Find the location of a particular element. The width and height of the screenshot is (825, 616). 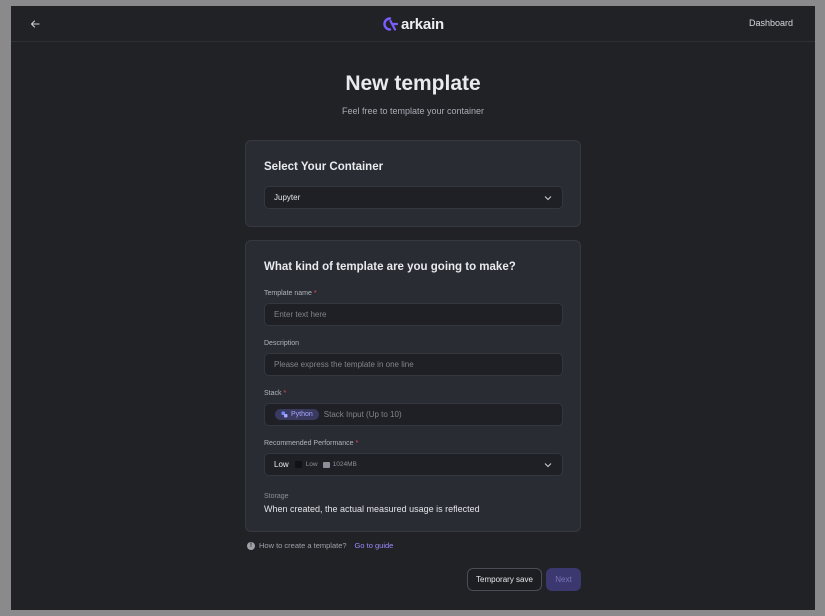

performance-value: Low is located at coordinates (281, 464).